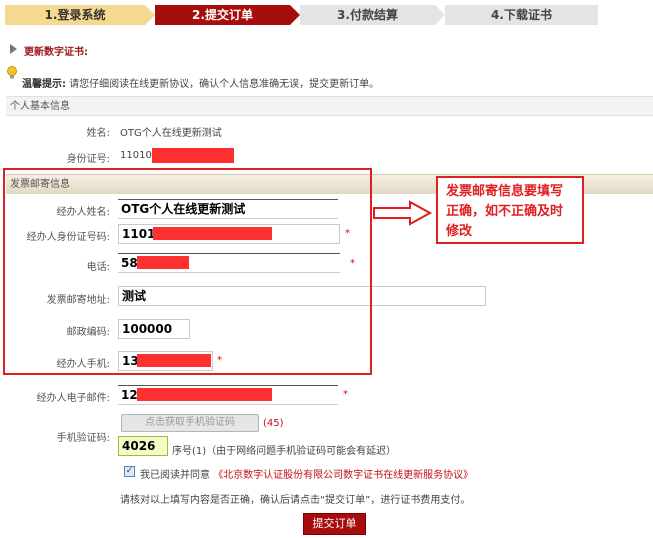 Image resolution: width=653 pixels, height=538 pixels. Describe the element at coordinates (88, 159) in the screenshot. I see `id-label: 身份证号:` at that location.